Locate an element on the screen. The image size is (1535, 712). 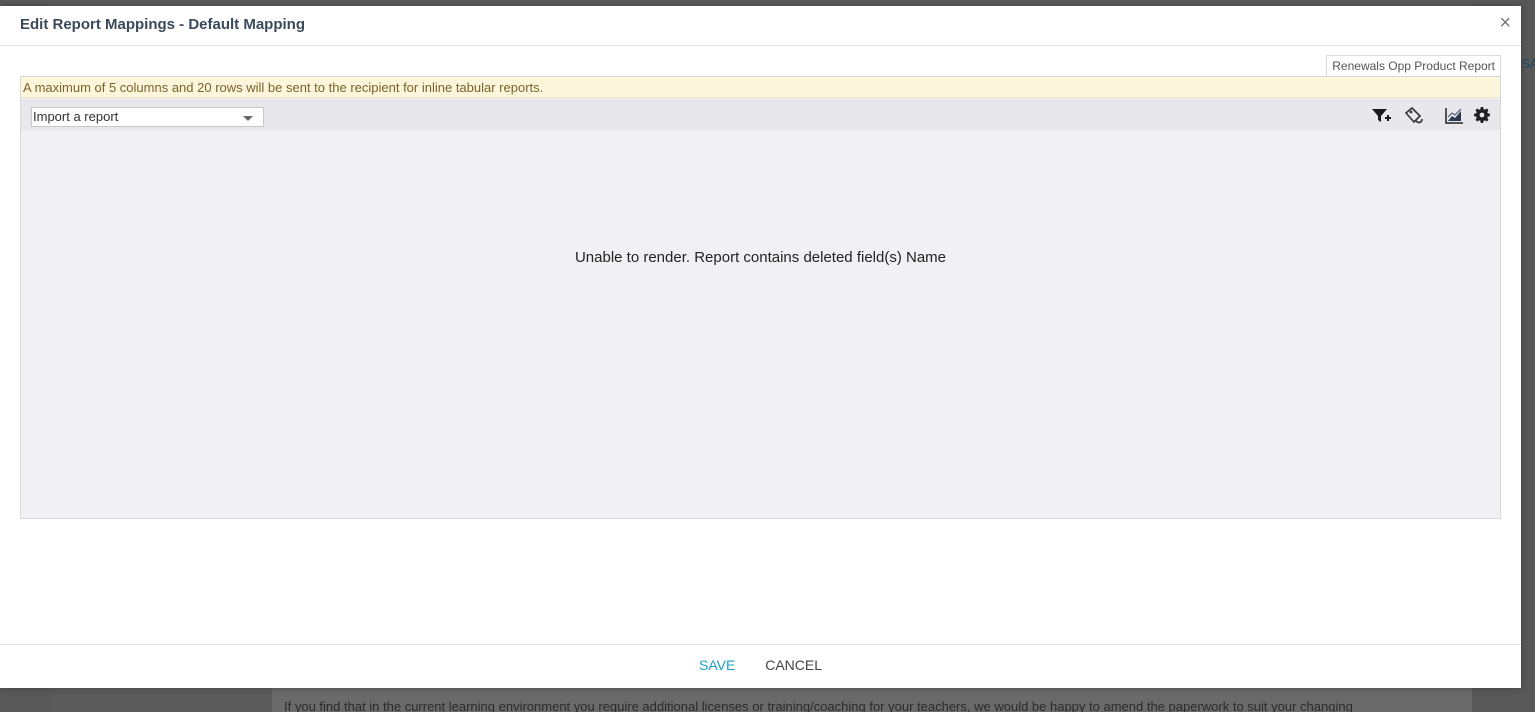
modal-footer: SAVE CANCEL is located at coordinates (760, 666).